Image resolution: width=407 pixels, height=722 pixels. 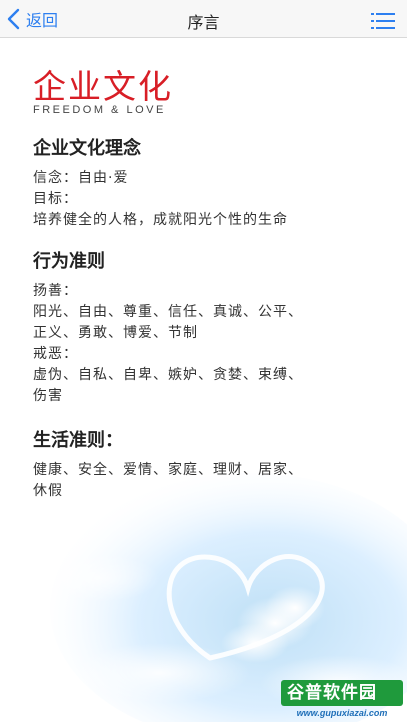 What do you see at coordinates (115, 333) in the screenshot?
I see `text-line: 正义、勇敢、博爱、节制` at bounding box center [115, 333].